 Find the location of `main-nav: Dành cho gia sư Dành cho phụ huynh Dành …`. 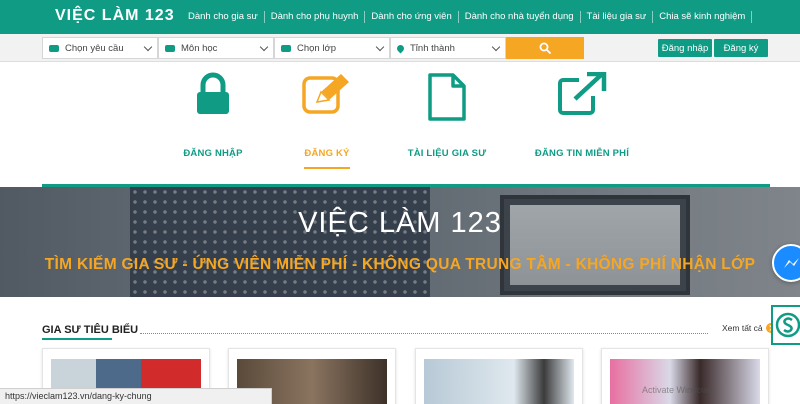

main-nav: Dành cho gia sư Dành cho phụ huynh Dành … is located at coordinates (467, 17).